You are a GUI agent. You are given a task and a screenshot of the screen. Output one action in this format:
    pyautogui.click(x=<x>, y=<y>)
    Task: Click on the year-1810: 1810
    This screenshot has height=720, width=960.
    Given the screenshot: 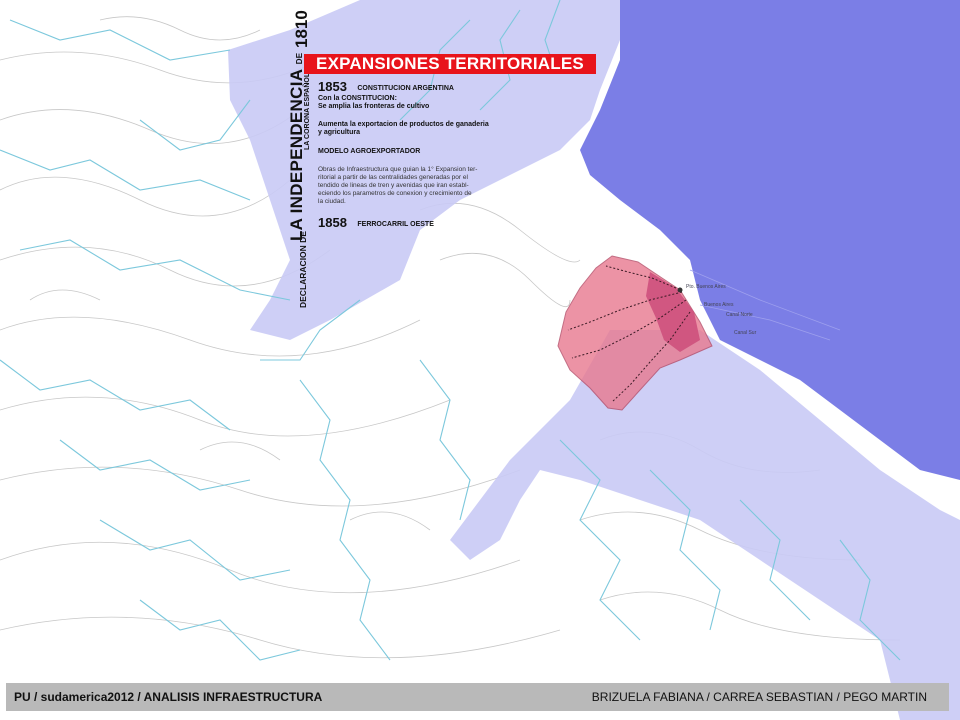 What is the action you would take?
    pyautogui.click(x=301, y=29)
    